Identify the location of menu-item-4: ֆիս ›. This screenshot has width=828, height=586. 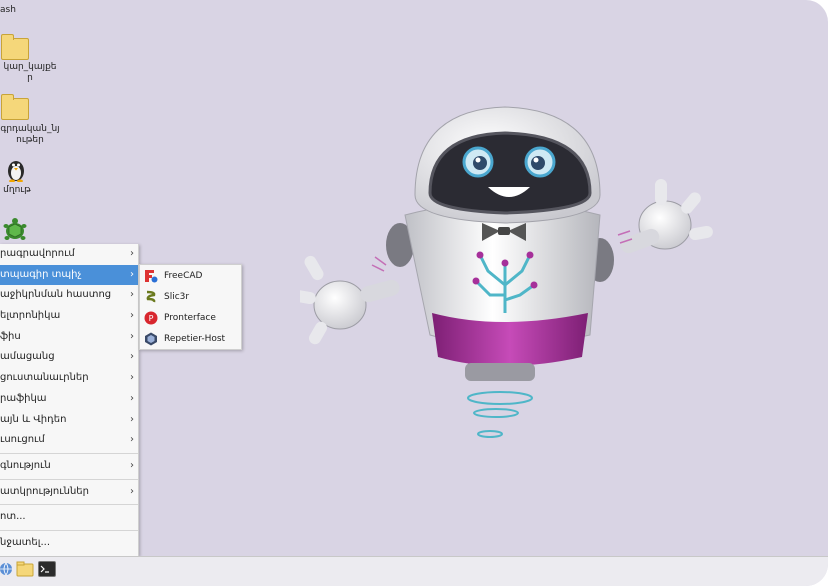
(69, 337).